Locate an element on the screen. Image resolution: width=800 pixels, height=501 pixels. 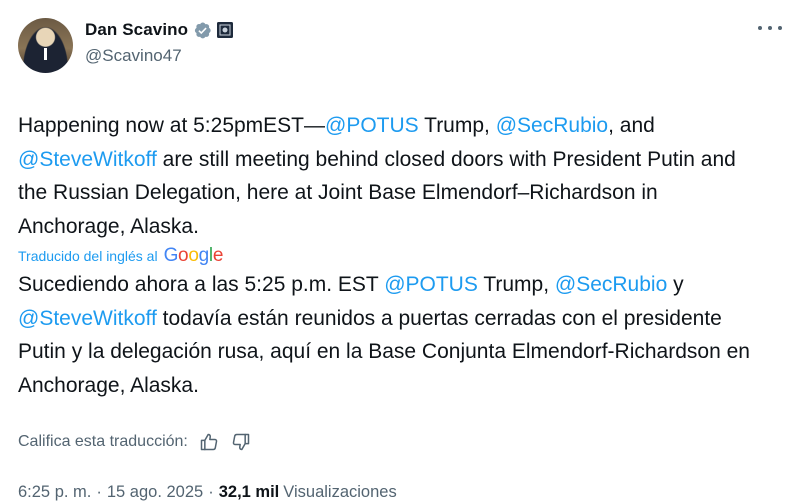
rate-translation-label: Califica esta traducción: is located at coordinates (103, 441).